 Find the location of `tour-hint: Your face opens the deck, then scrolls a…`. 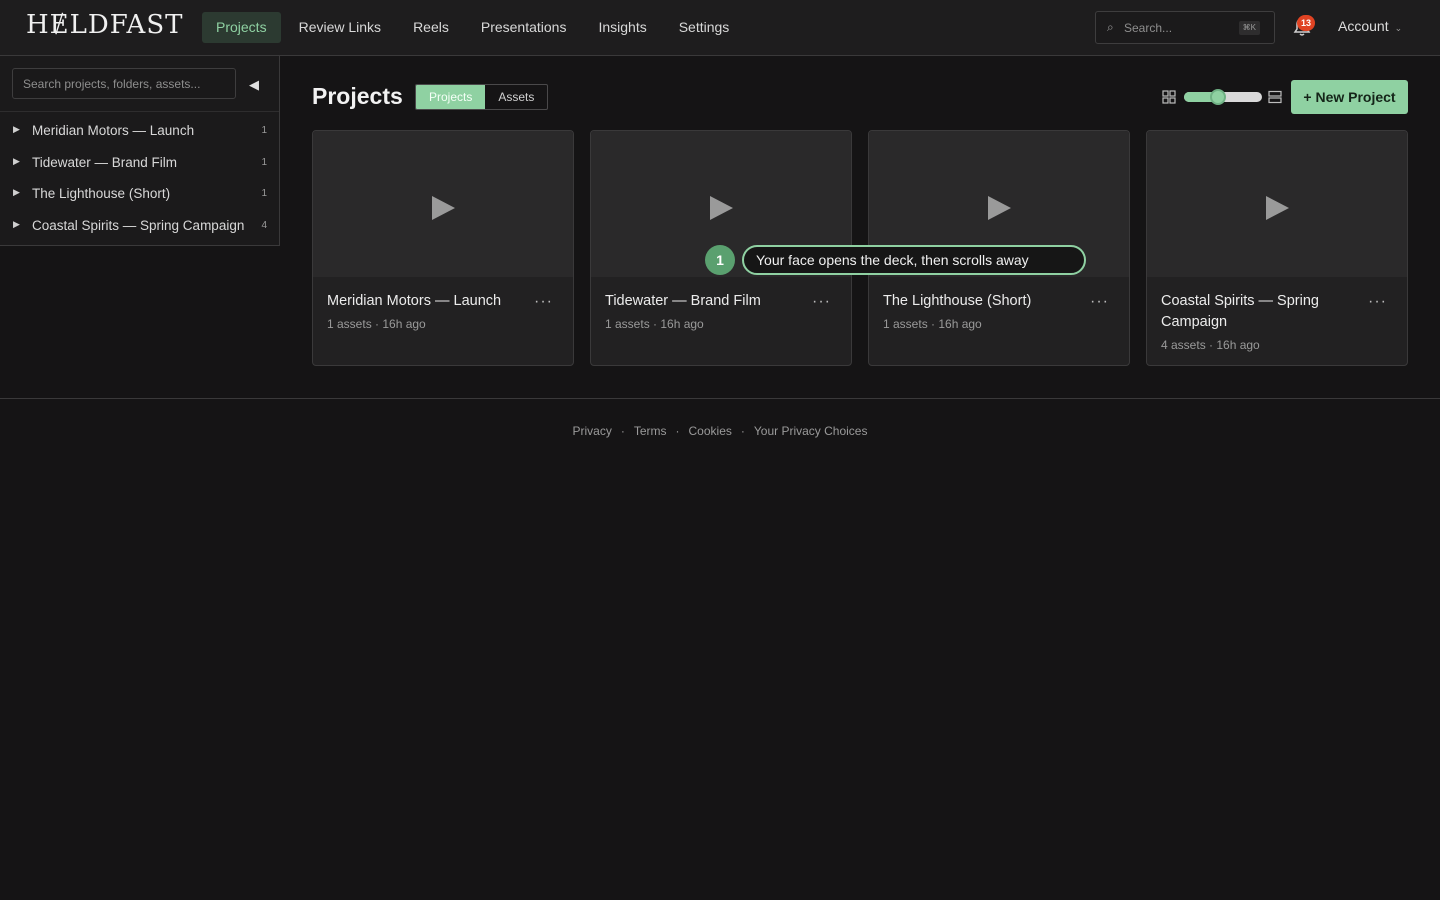

tour-hint: Your face opens the deck, then scrolls a… is located at coordinates (914, 260).